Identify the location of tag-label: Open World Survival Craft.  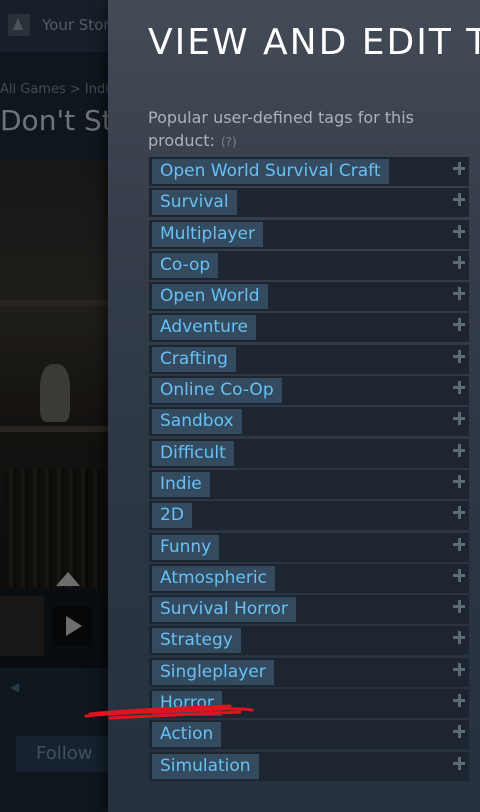
(270, 171).